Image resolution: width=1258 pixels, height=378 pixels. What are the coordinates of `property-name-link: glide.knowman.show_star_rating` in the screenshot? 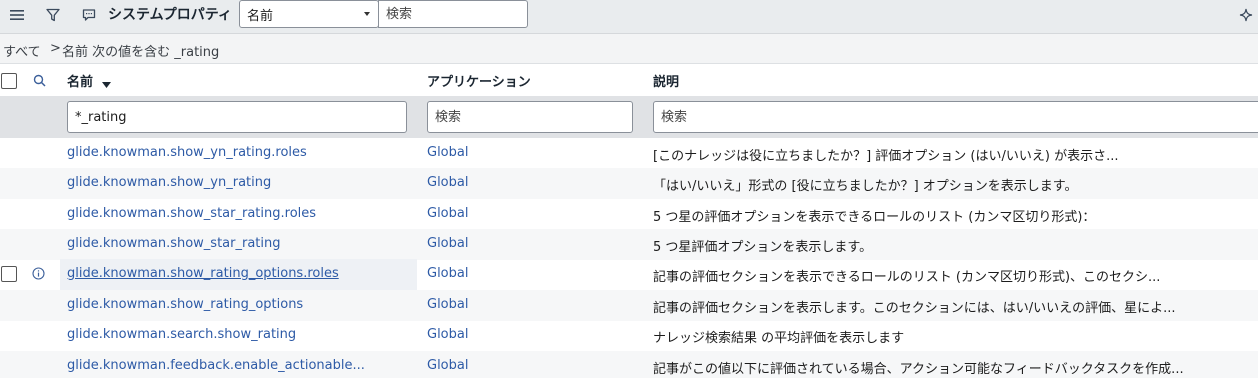 It's located at (174, 243).